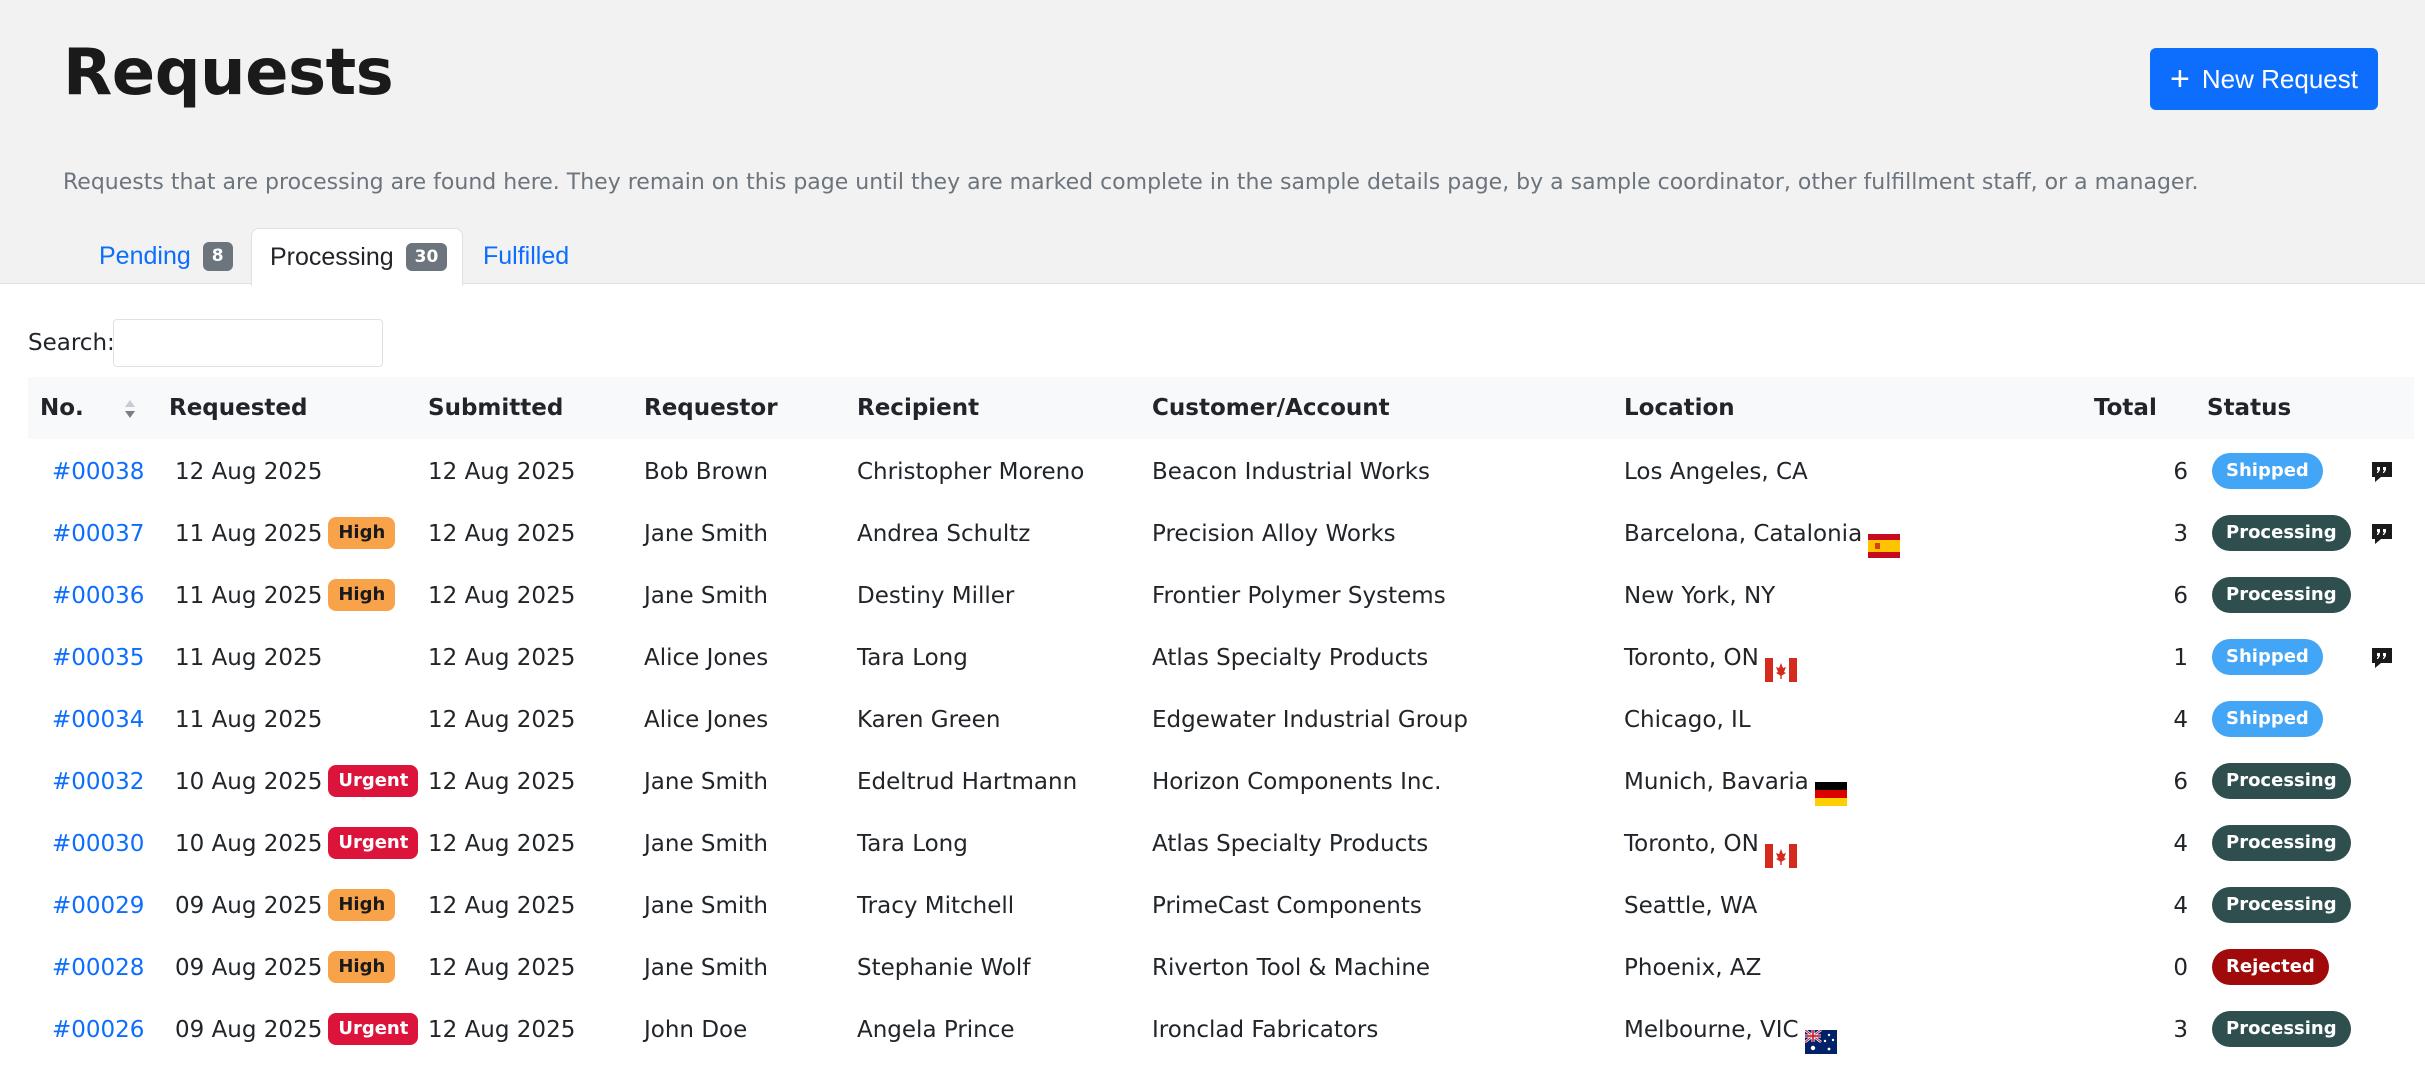 The height and width of the screenshot is (1078, 2425). Describe the element at coordinates (936, 906) in the screenshot. I see `recipient-cell: Tracy Mitchell` at that location.